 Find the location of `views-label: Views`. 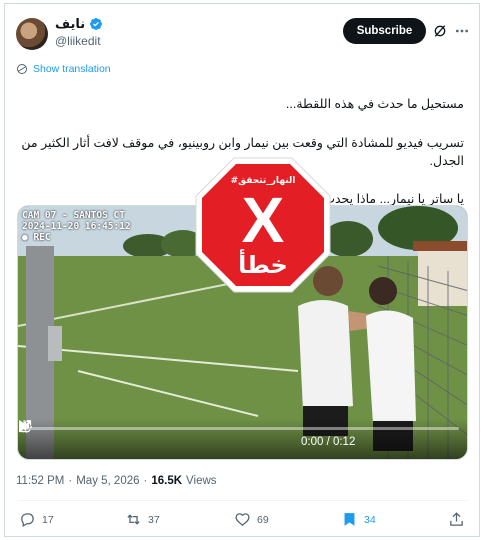

views-label: Views is located at coordinates (201, 481).